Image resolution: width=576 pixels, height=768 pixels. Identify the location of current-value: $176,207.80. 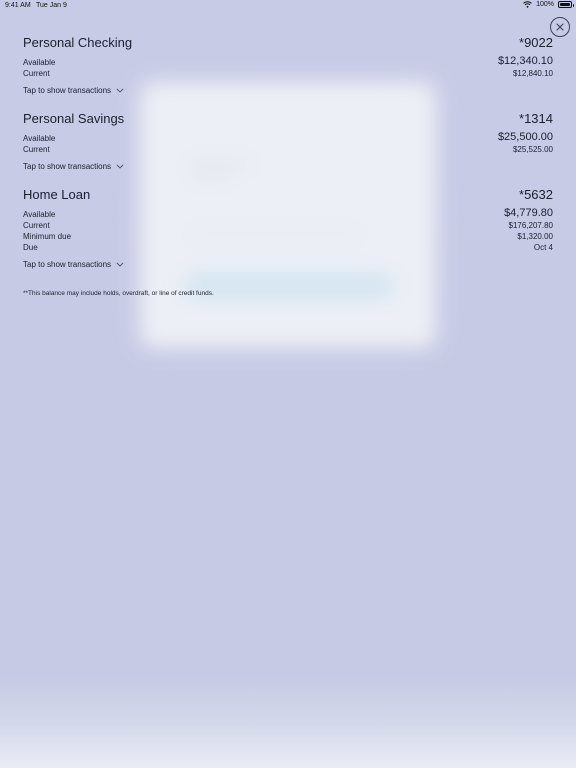
(531, 225).